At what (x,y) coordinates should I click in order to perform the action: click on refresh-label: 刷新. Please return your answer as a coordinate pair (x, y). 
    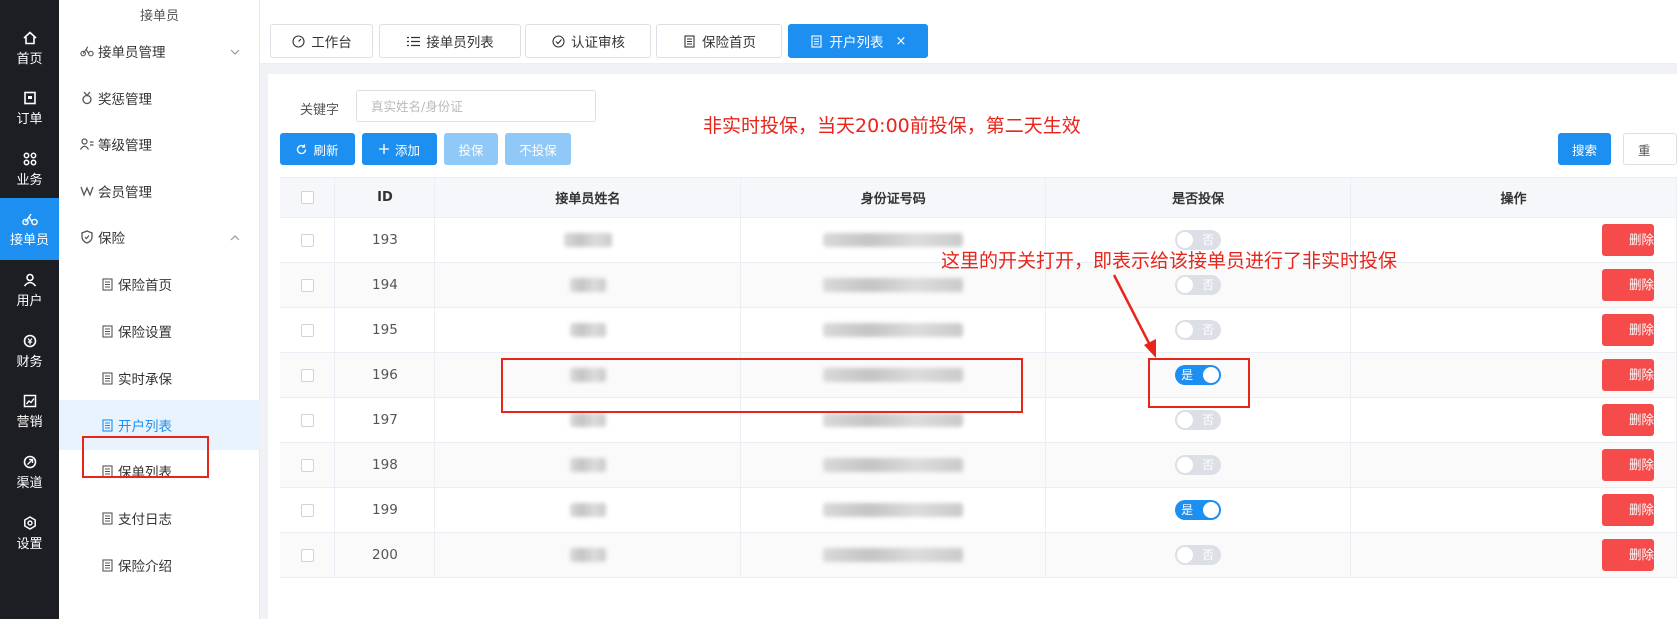
    Looking at the image, I should click on (326, 150).